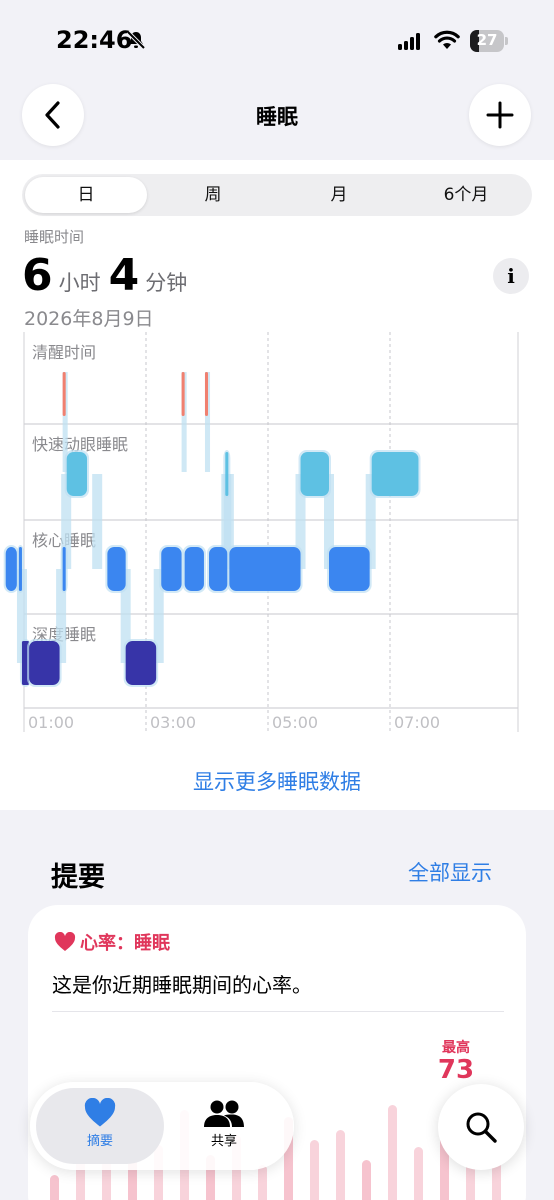  I want to click on chart-x-tick: 07:00, so click(417, 722).